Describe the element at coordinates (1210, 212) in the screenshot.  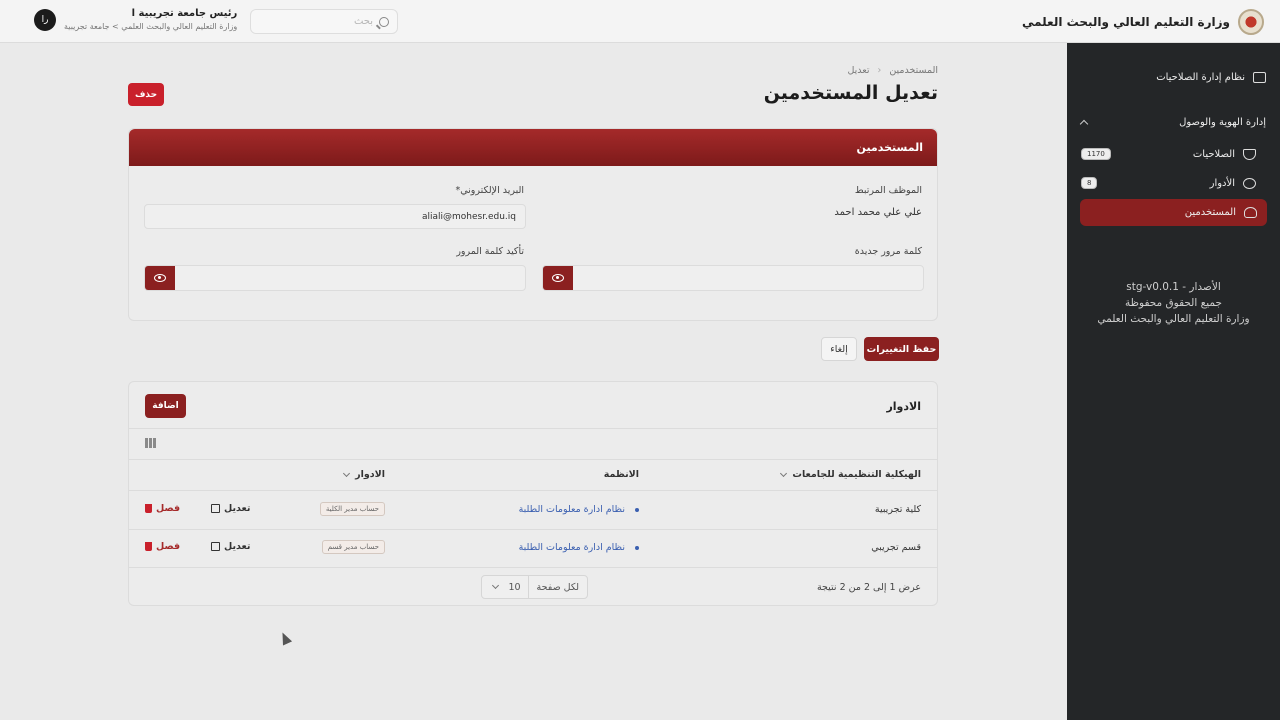
I see `sidebar-item-label: المستخدمين` at that location.